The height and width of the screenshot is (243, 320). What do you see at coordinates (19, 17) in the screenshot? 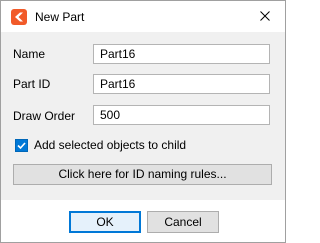
I see `app-logo-icon` at bounding box center [19, 17].